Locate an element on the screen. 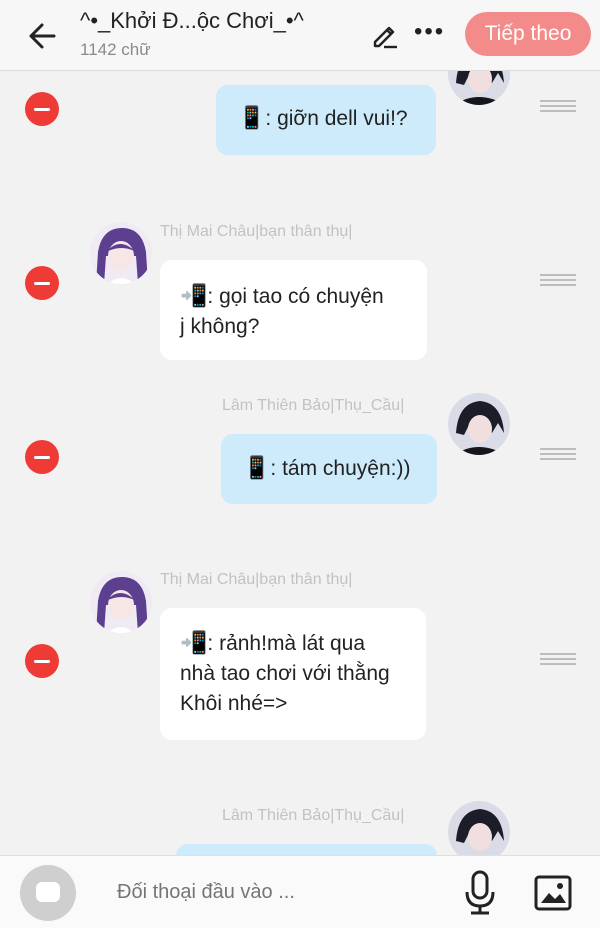  next-button: Tiếp theo is located at coordinates (528, 34).